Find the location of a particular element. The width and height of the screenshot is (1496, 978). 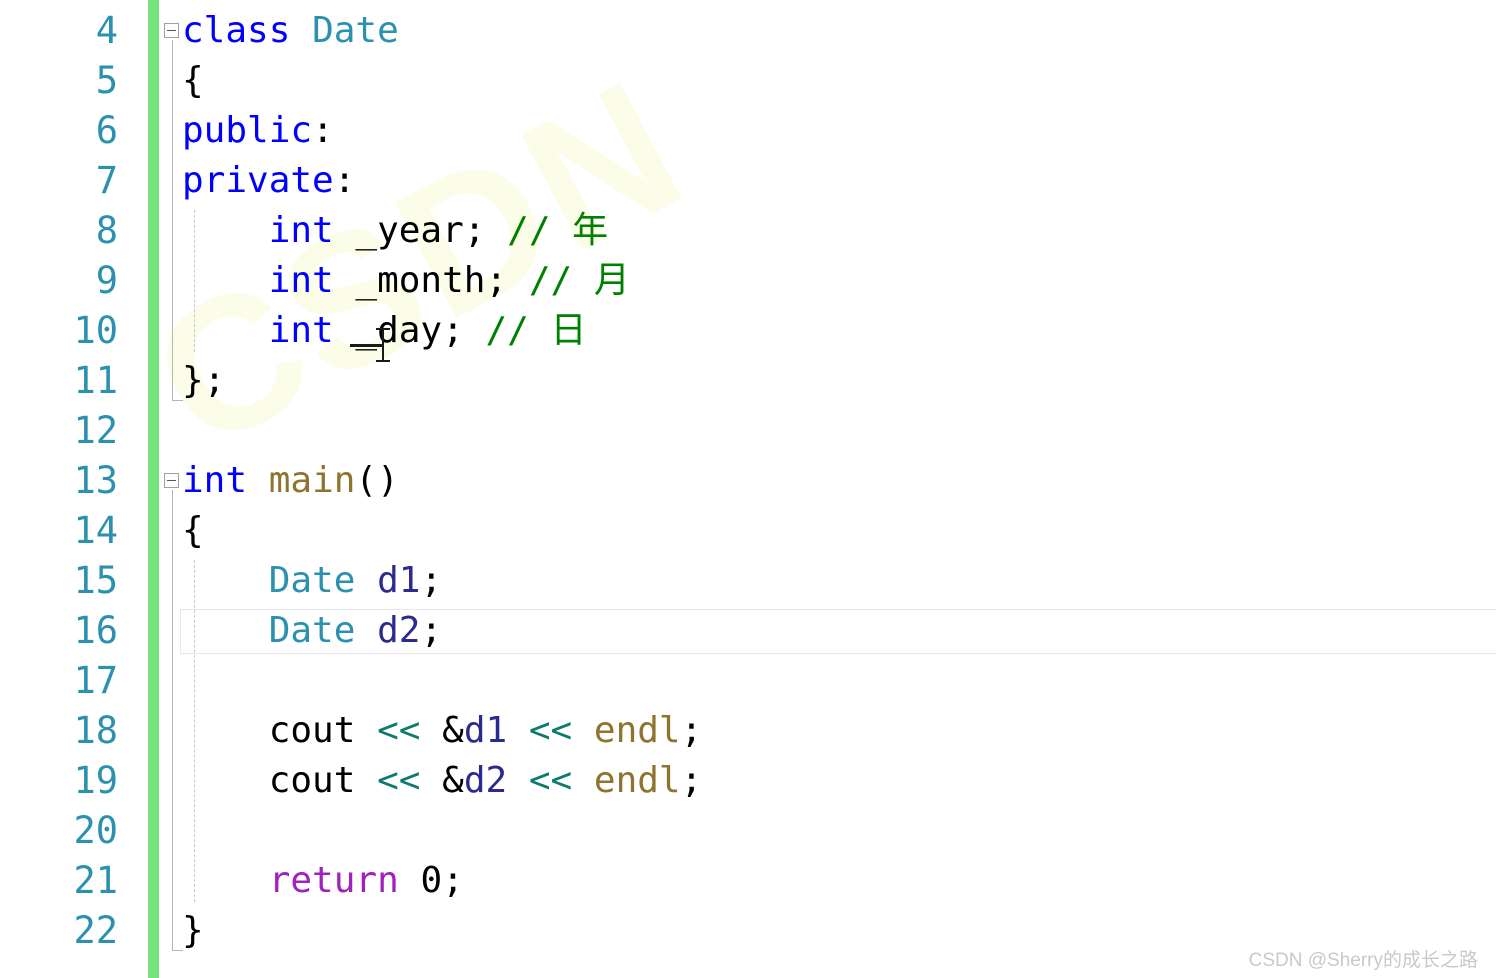

line-number: 14 is located at coordinates (95, 530).